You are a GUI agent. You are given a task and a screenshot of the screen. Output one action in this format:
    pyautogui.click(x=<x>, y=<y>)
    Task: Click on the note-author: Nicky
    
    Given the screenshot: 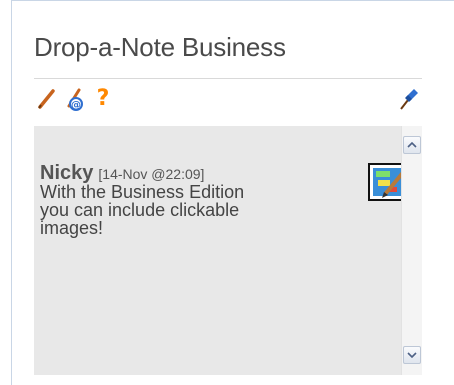 What is the action you would take?
    pyautogui.click(x=67, y=173)
    